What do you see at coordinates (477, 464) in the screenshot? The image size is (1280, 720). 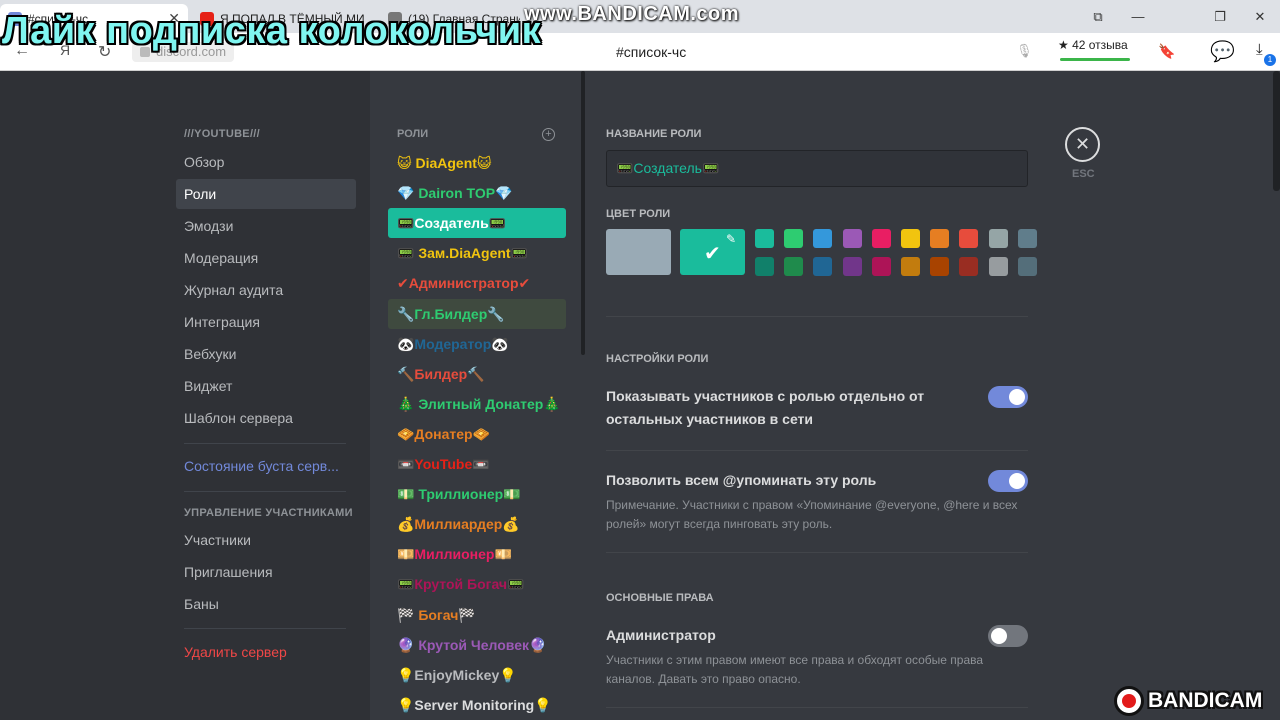 I see `role-item: 📼YouTube📼` at bounding box center [477, 464].